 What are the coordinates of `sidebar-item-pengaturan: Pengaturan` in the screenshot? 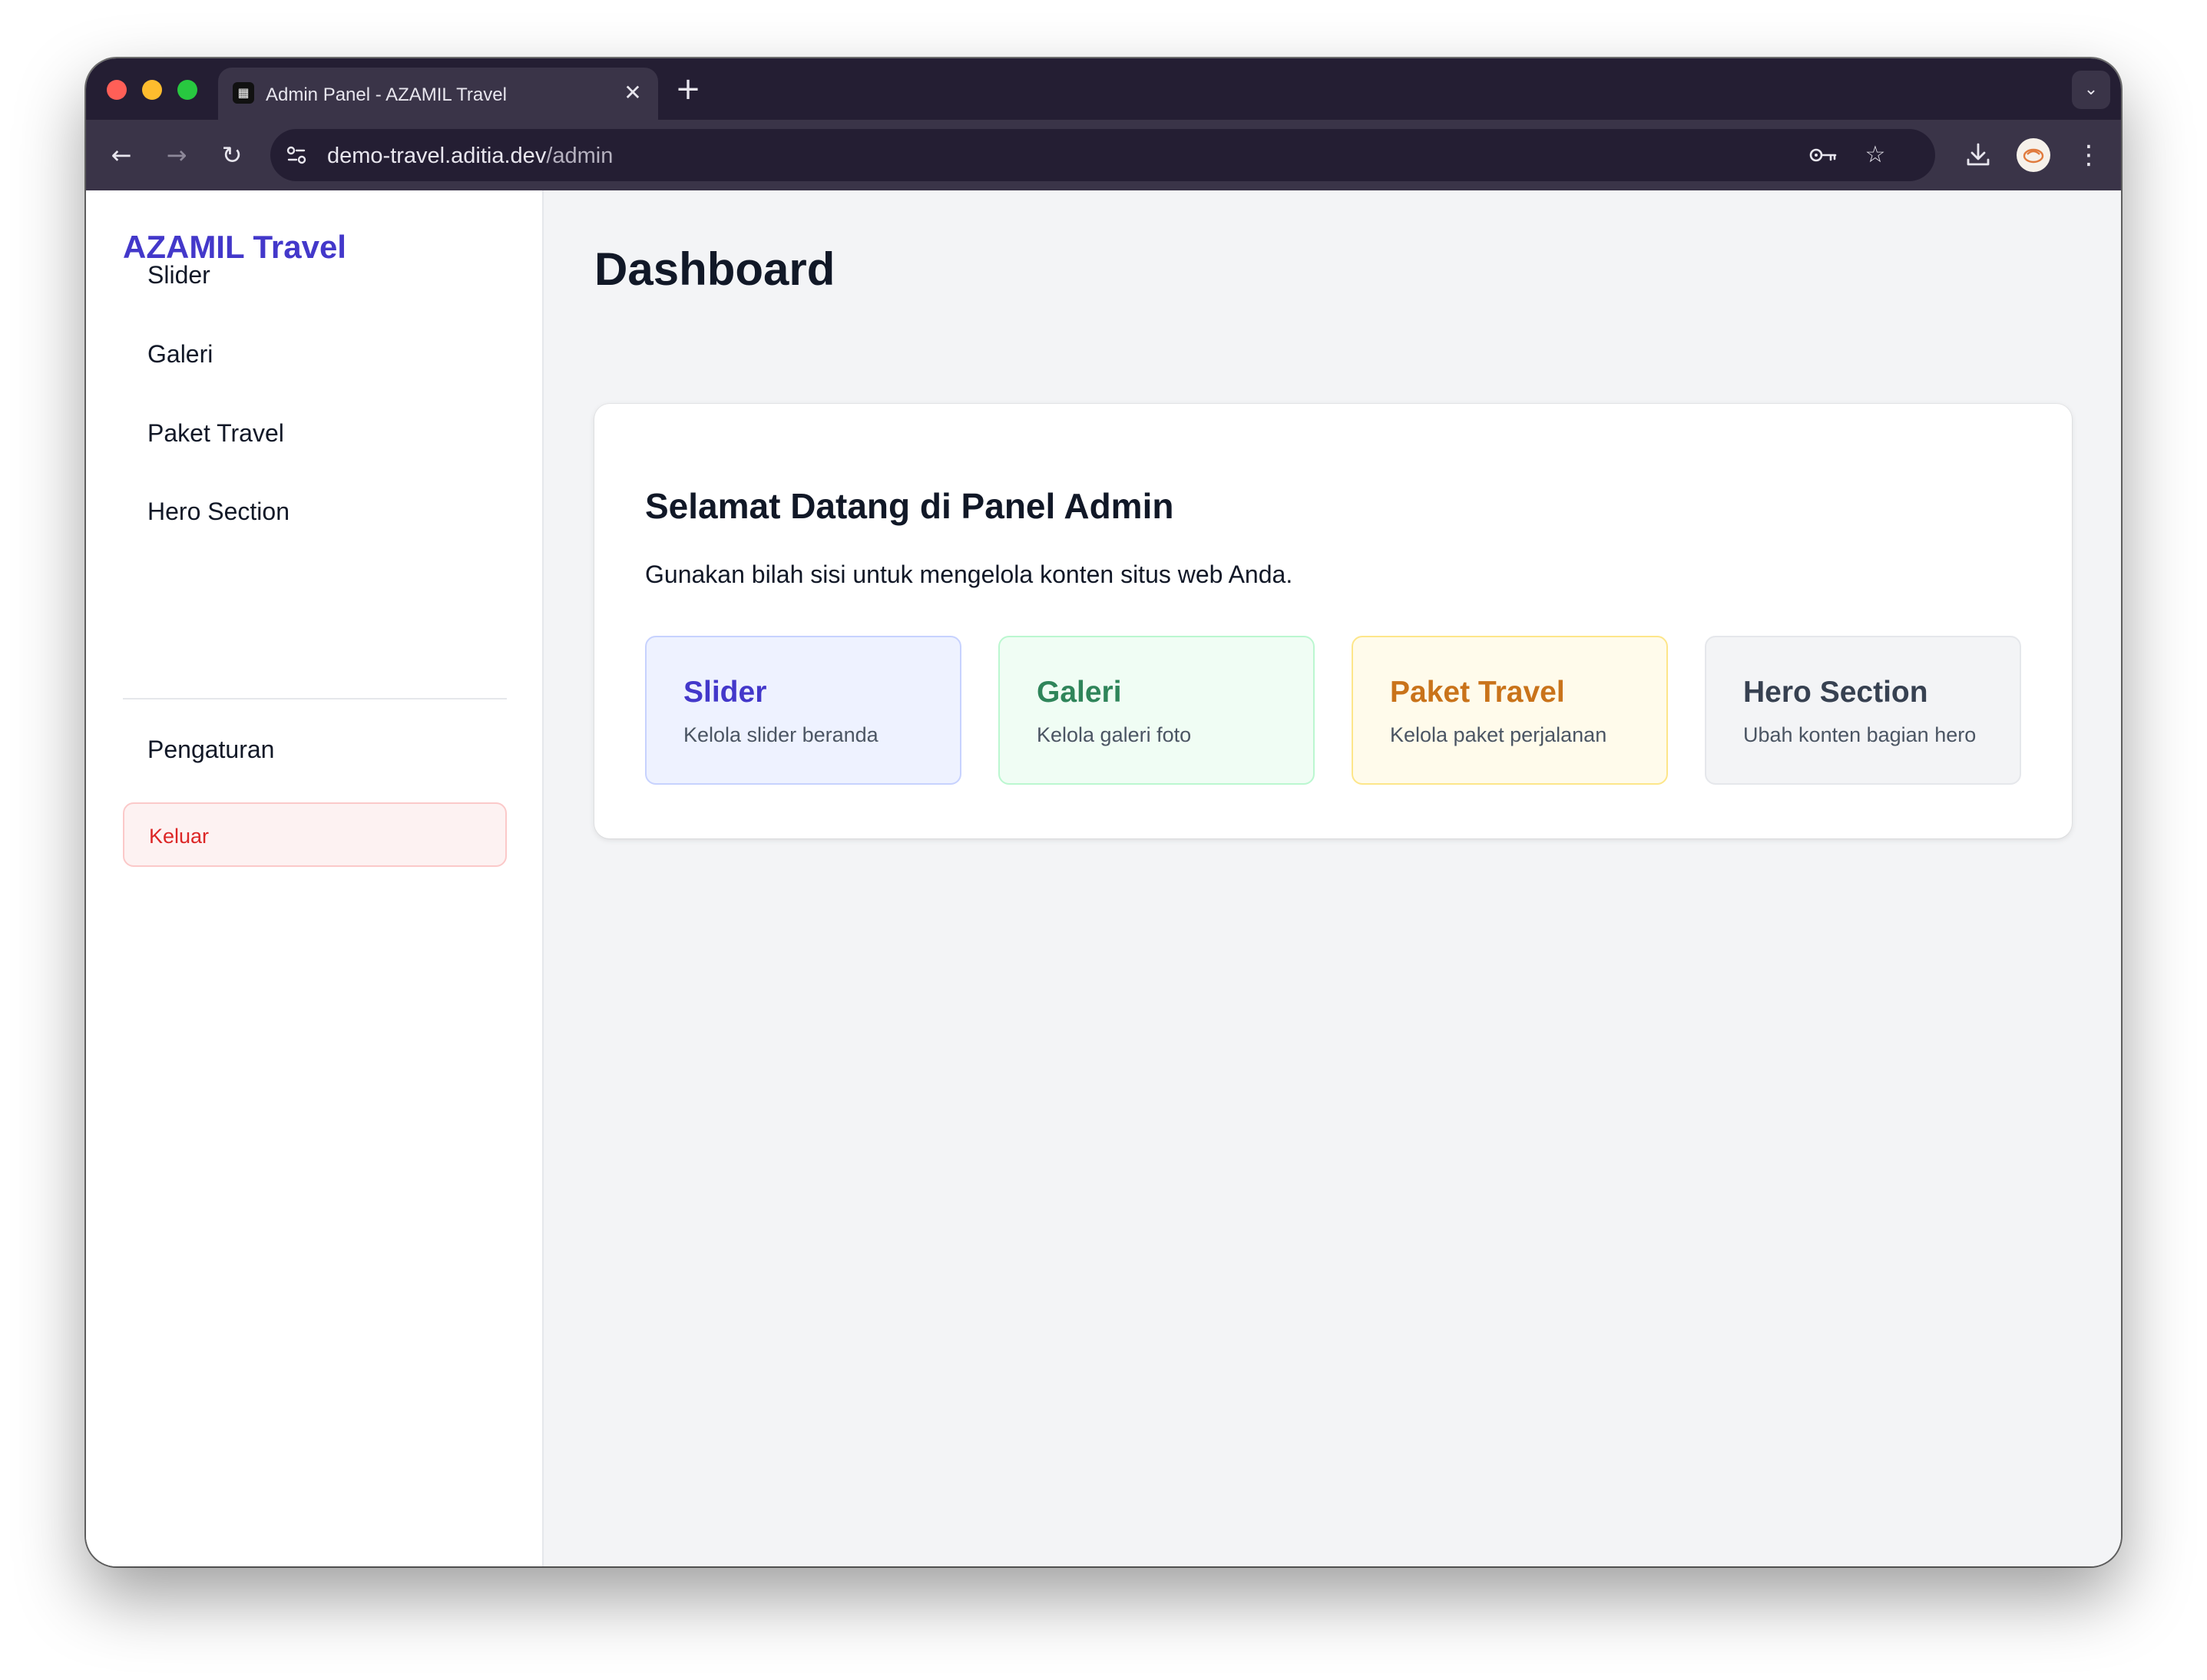 It's located at (315, 749).